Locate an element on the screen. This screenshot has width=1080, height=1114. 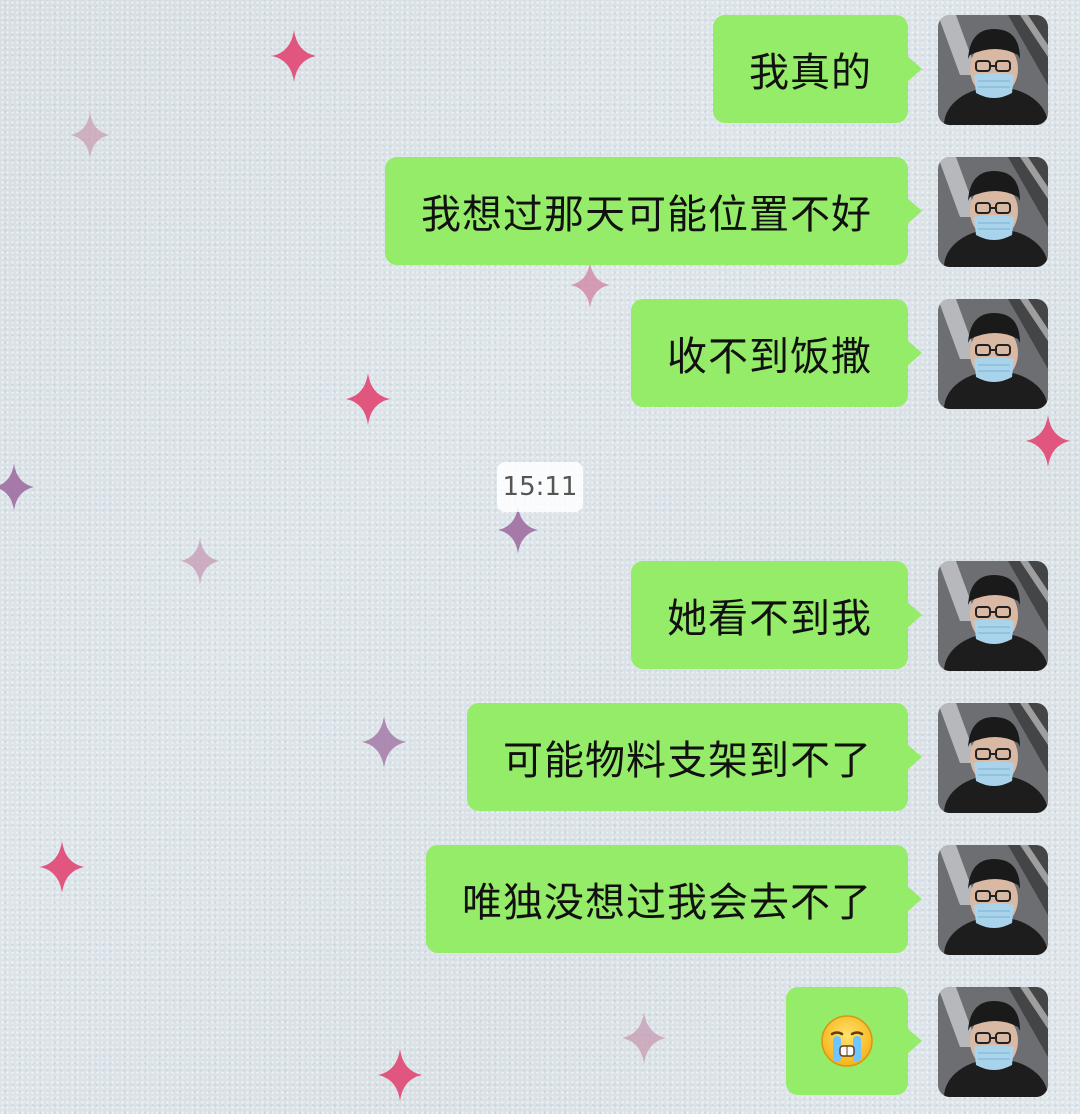
message-text: 收不到饭撒 is located at coordinates (769, 357).